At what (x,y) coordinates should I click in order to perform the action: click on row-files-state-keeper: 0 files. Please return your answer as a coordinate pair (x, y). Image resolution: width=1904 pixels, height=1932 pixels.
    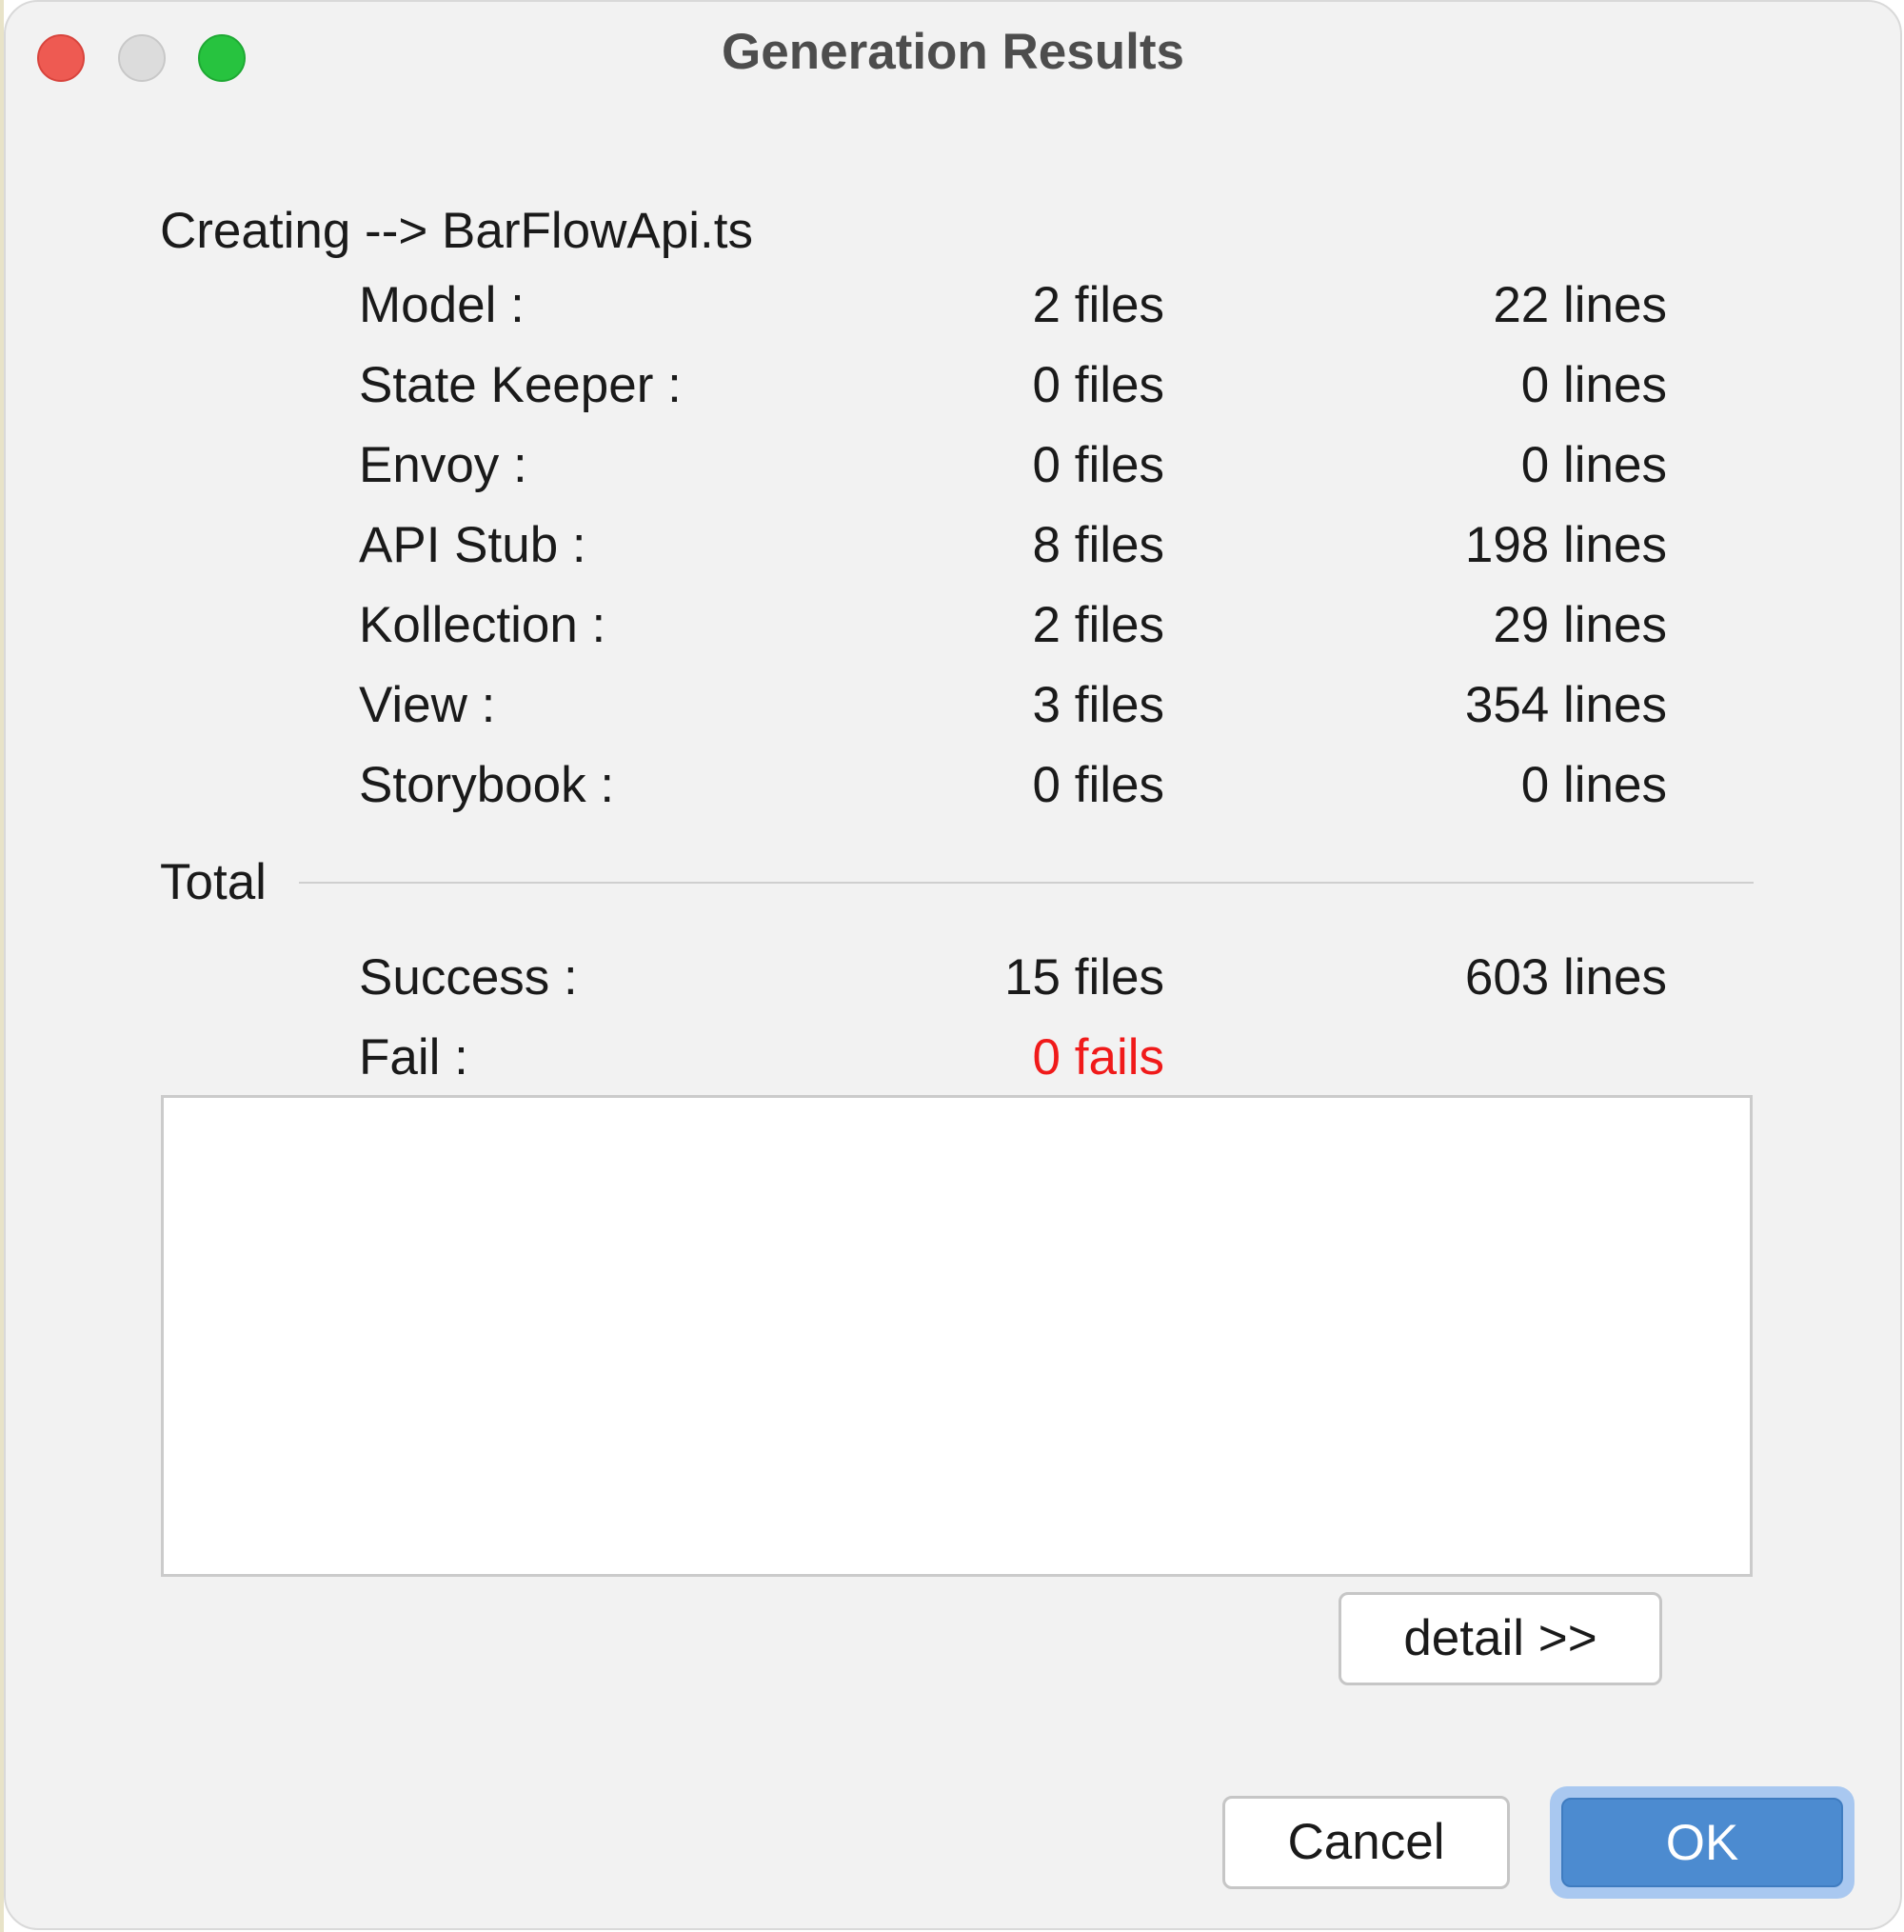
    Looking at the image, I should click on (1098, 385).